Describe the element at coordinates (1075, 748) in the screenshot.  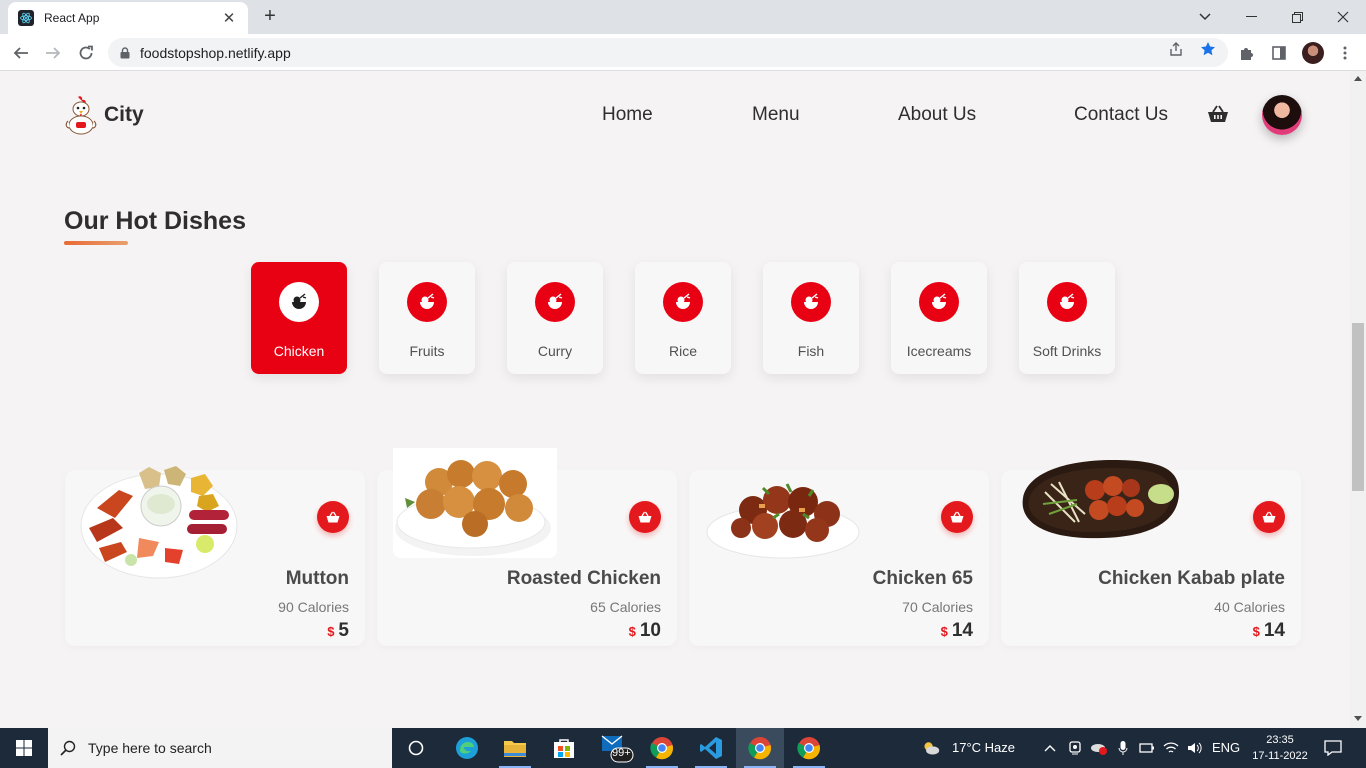
I see `webcam-icon` at that location.